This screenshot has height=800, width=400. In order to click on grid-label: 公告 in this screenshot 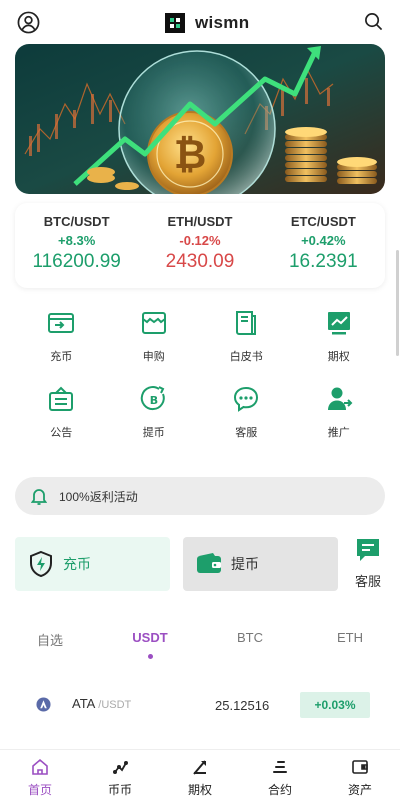, I will do `click(61, 433)`.